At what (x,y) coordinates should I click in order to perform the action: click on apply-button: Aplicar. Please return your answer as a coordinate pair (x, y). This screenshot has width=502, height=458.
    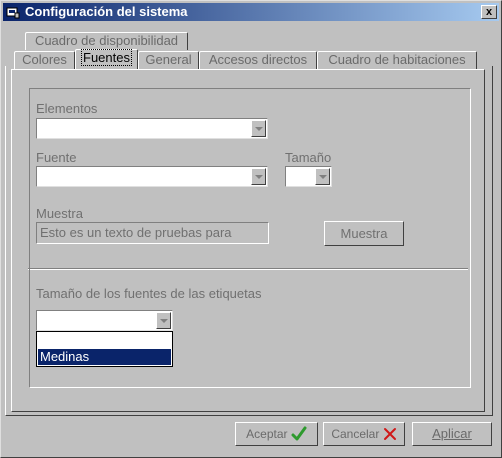
    Looking at the image, I should click on (452, 434).